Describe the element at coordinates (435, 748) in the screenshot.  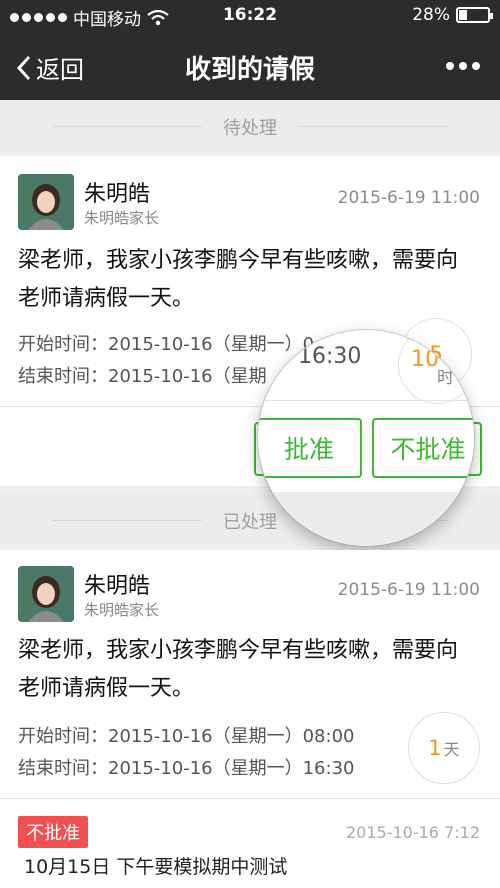
I see `days-count: 1` at that location.